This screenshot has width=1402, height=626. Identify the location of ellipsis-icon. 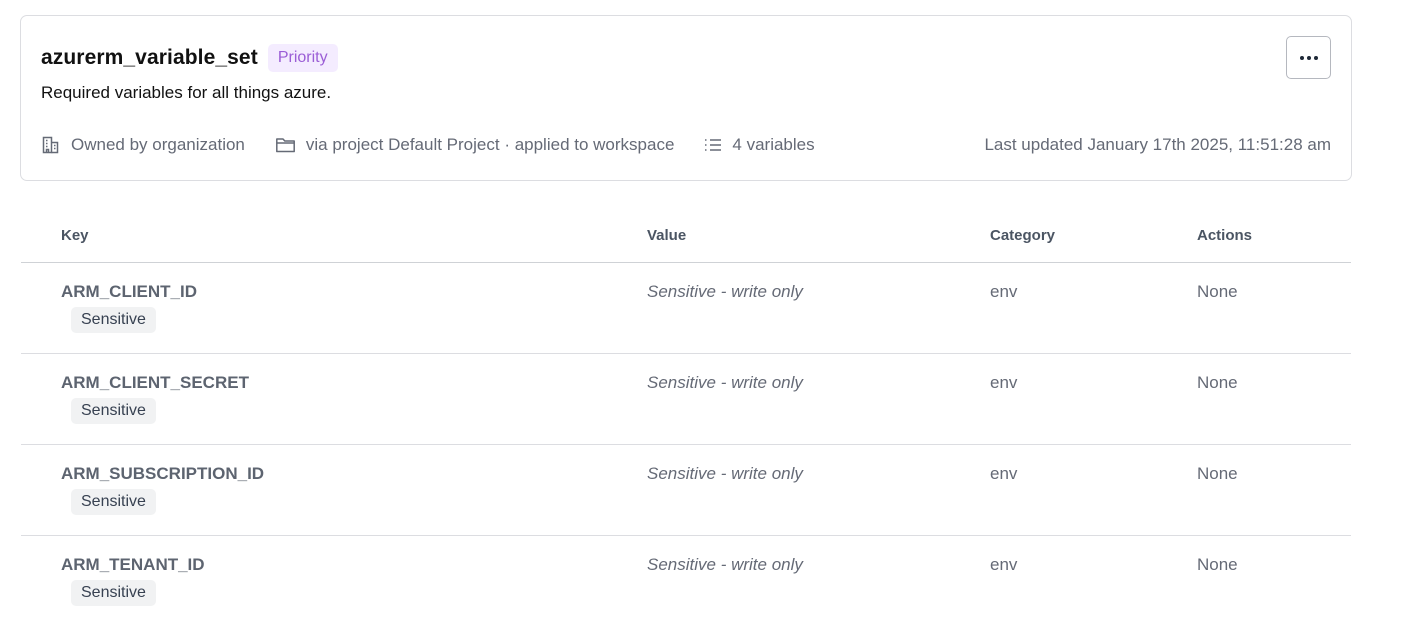
(1308, 57).